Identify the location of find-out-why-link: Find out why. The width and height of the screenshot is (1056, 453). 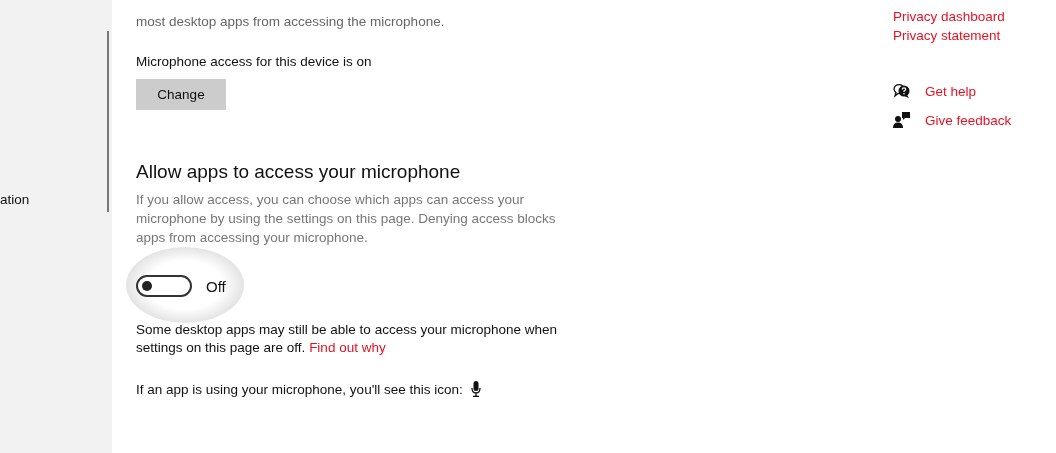
(347, 347).